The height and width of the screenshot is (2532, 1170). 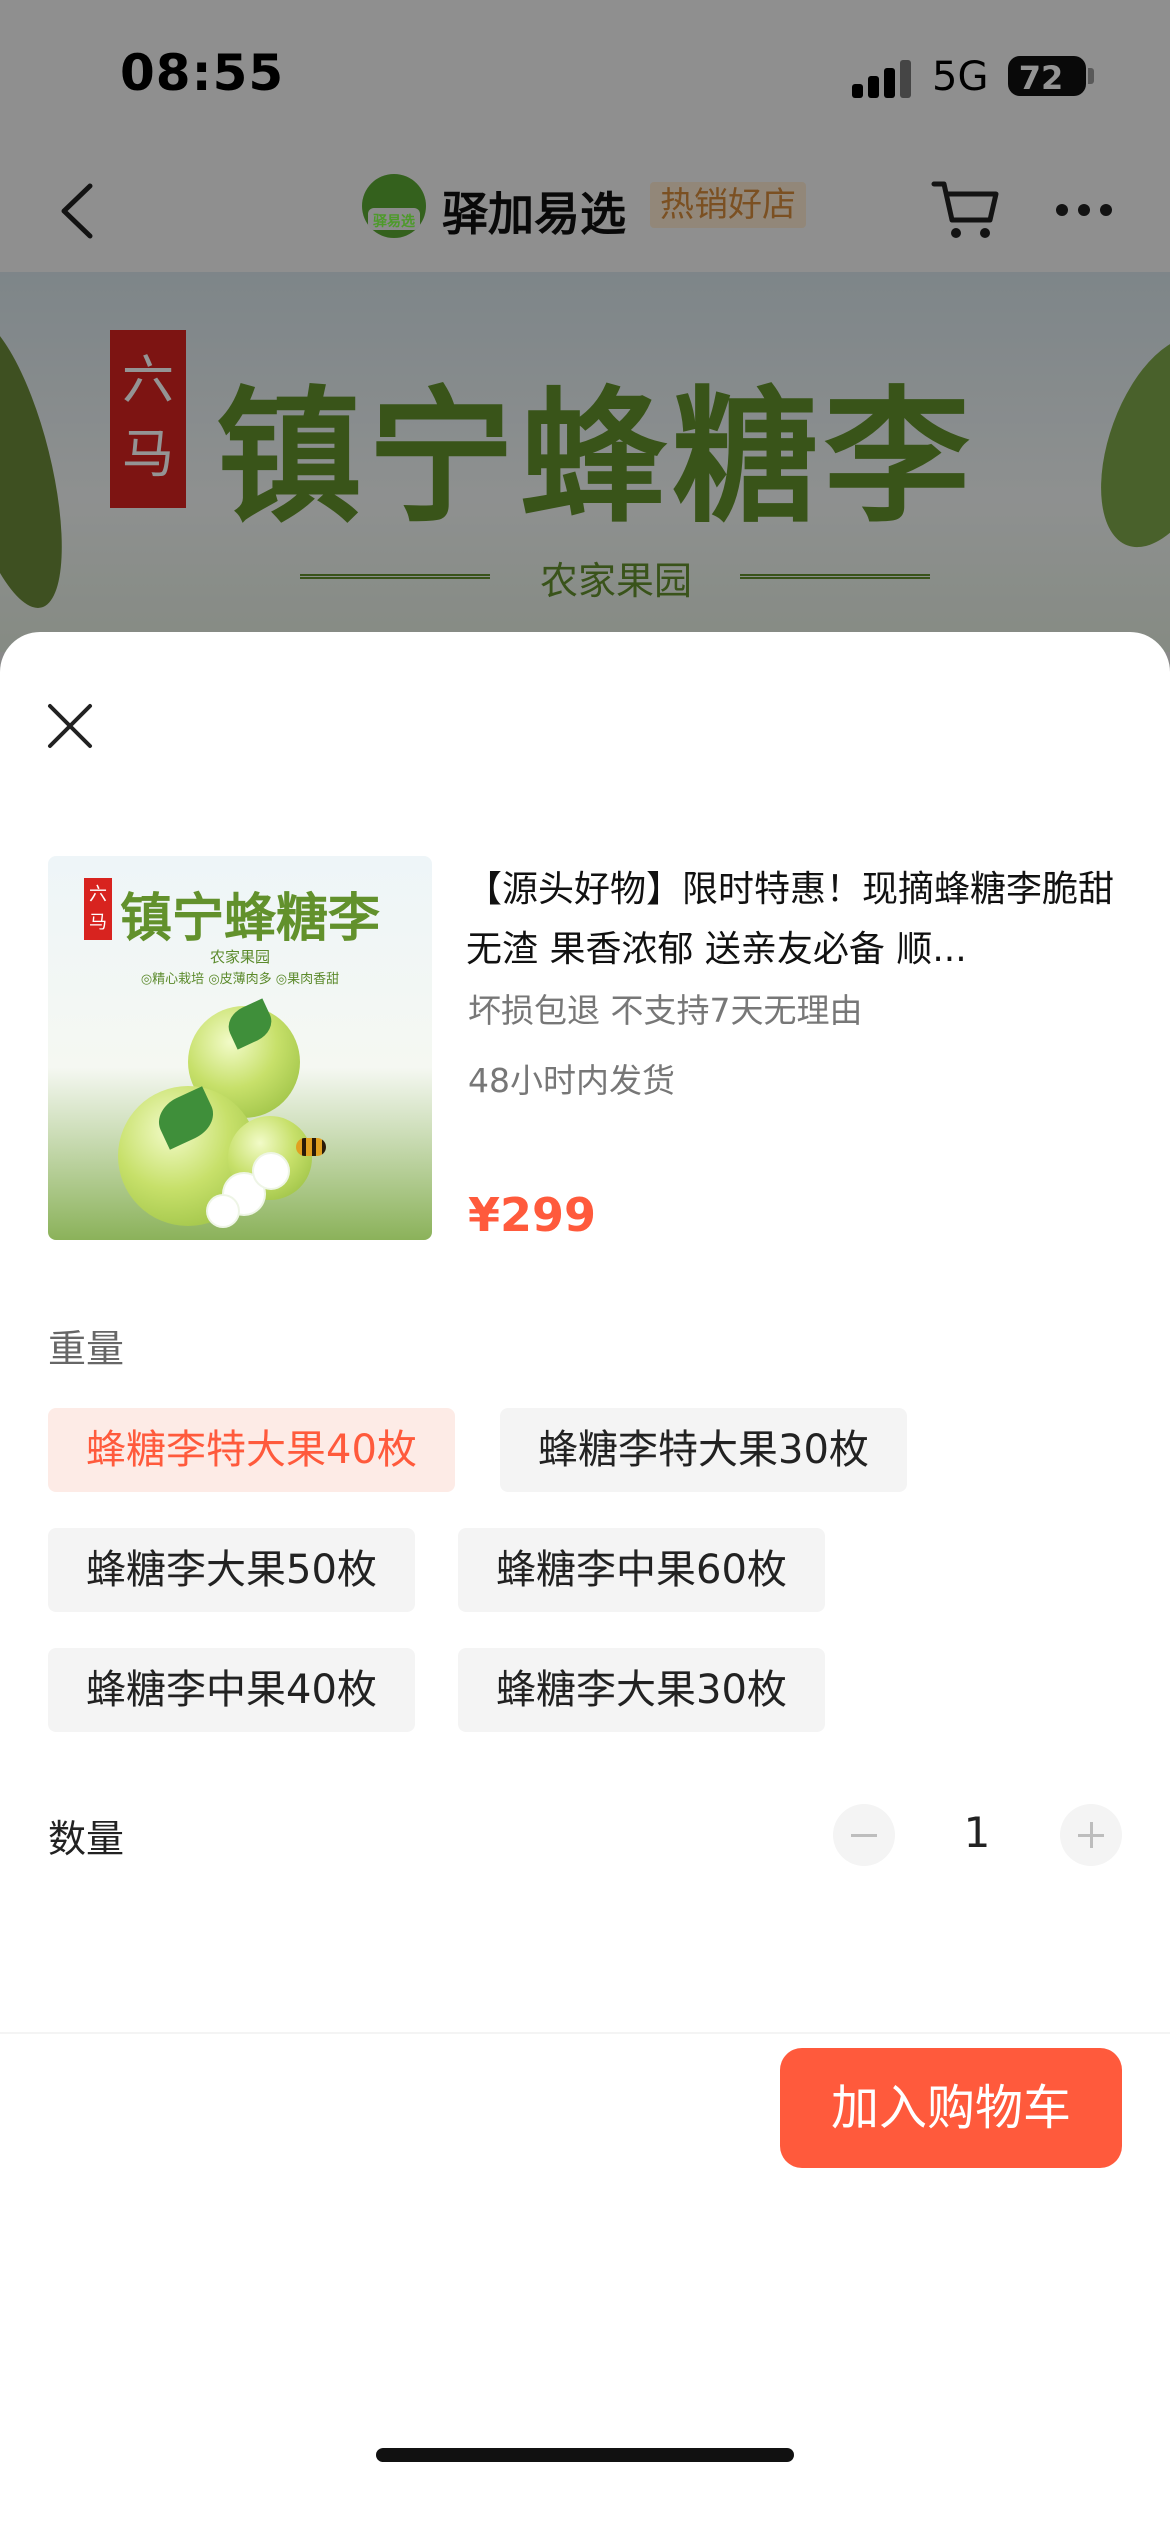 I want to click on weight-option: 蜂糖李中果40枚, so click(x=231, y=1690).